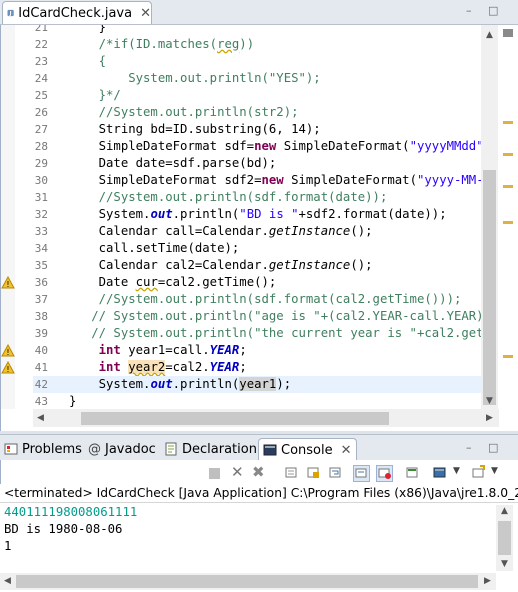 This screenshot has width=518, height=592. I want to click on line-number: 28, so click(41, 146).